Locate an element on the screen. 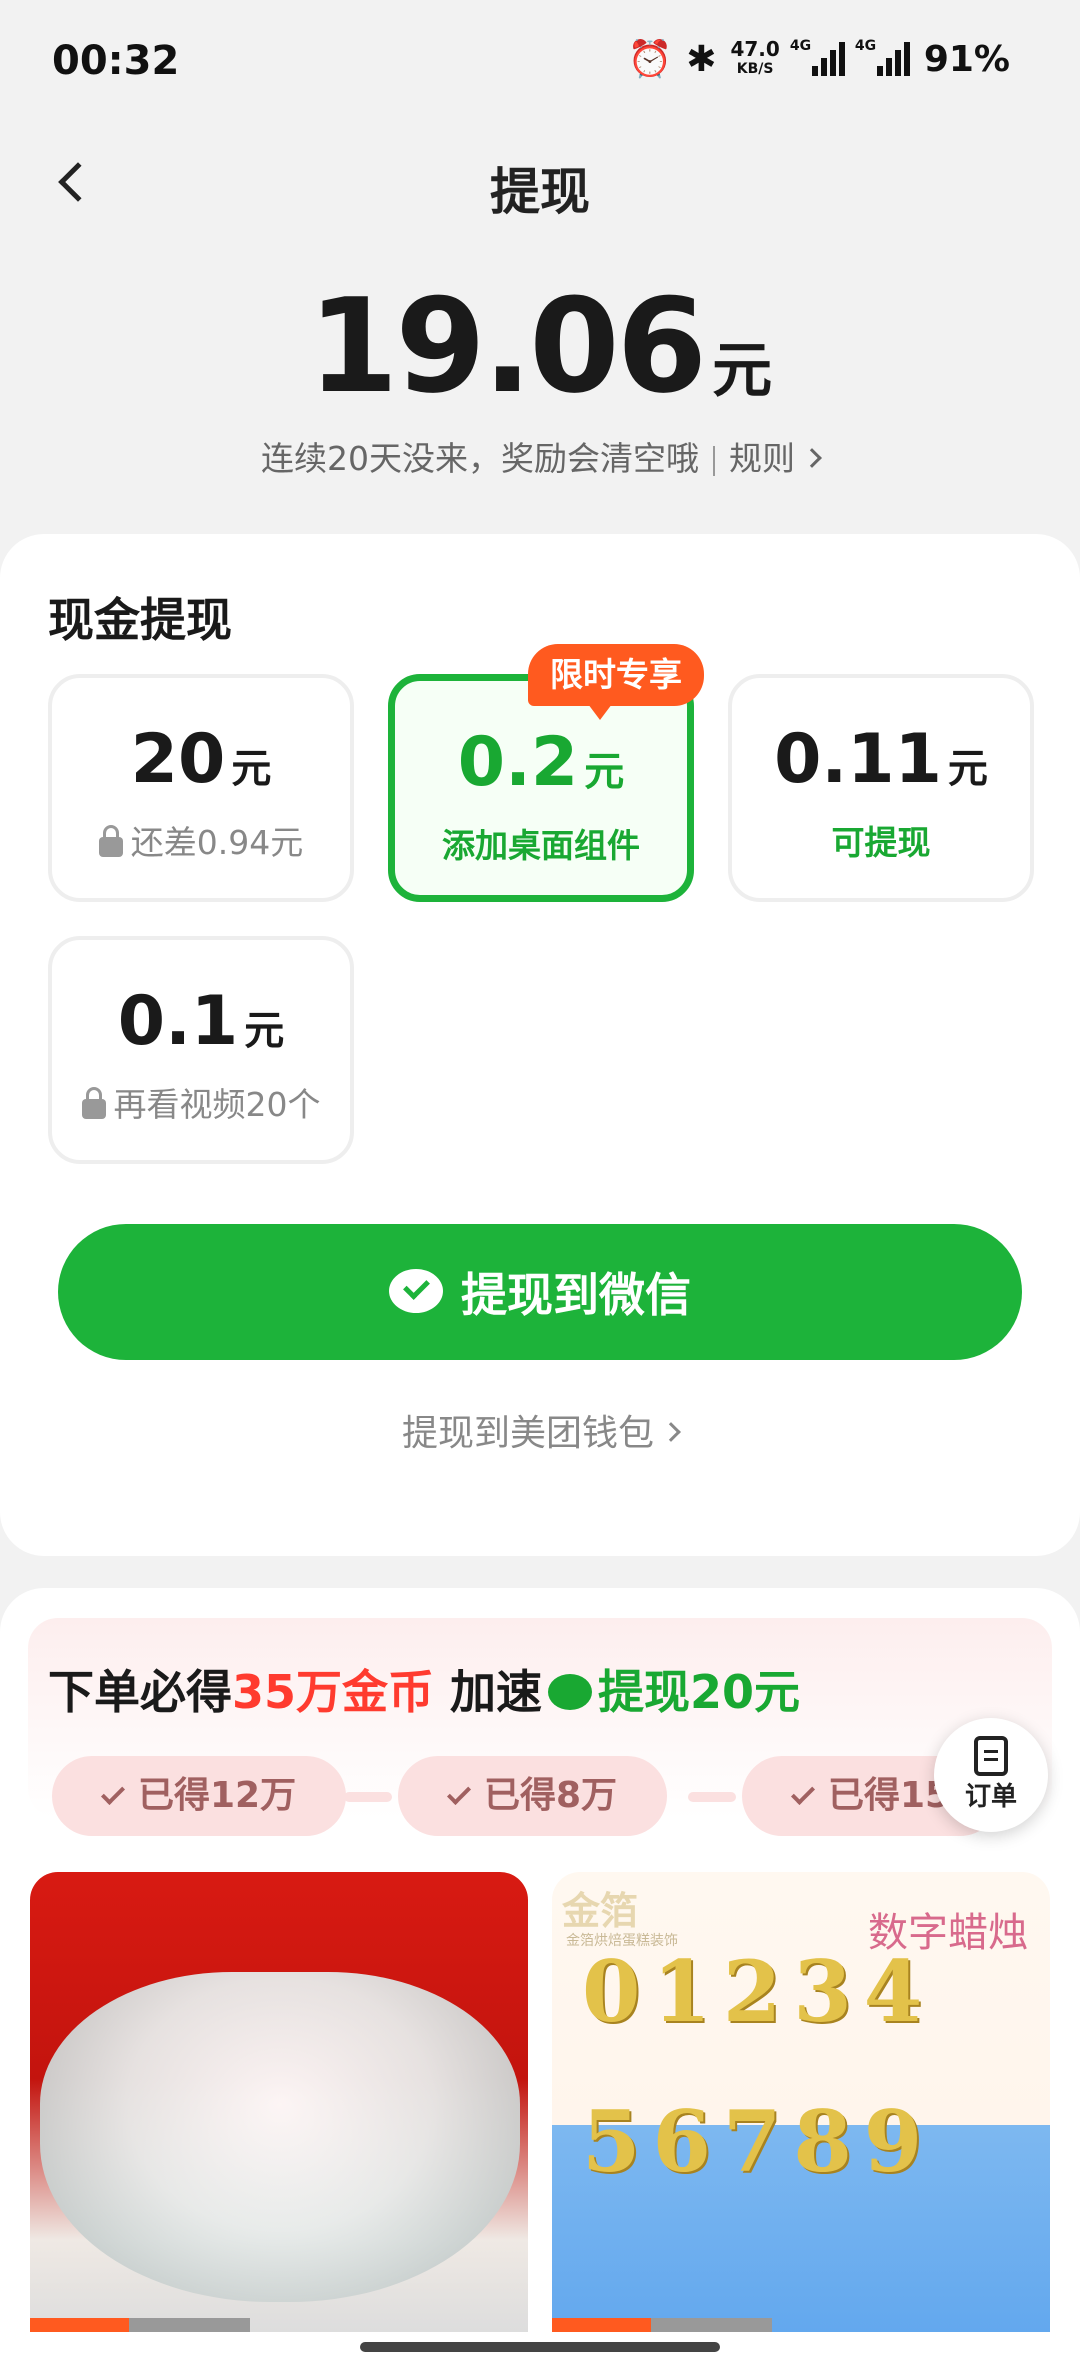  balance-amount: 19.06 is located at coordinates (507, 346).